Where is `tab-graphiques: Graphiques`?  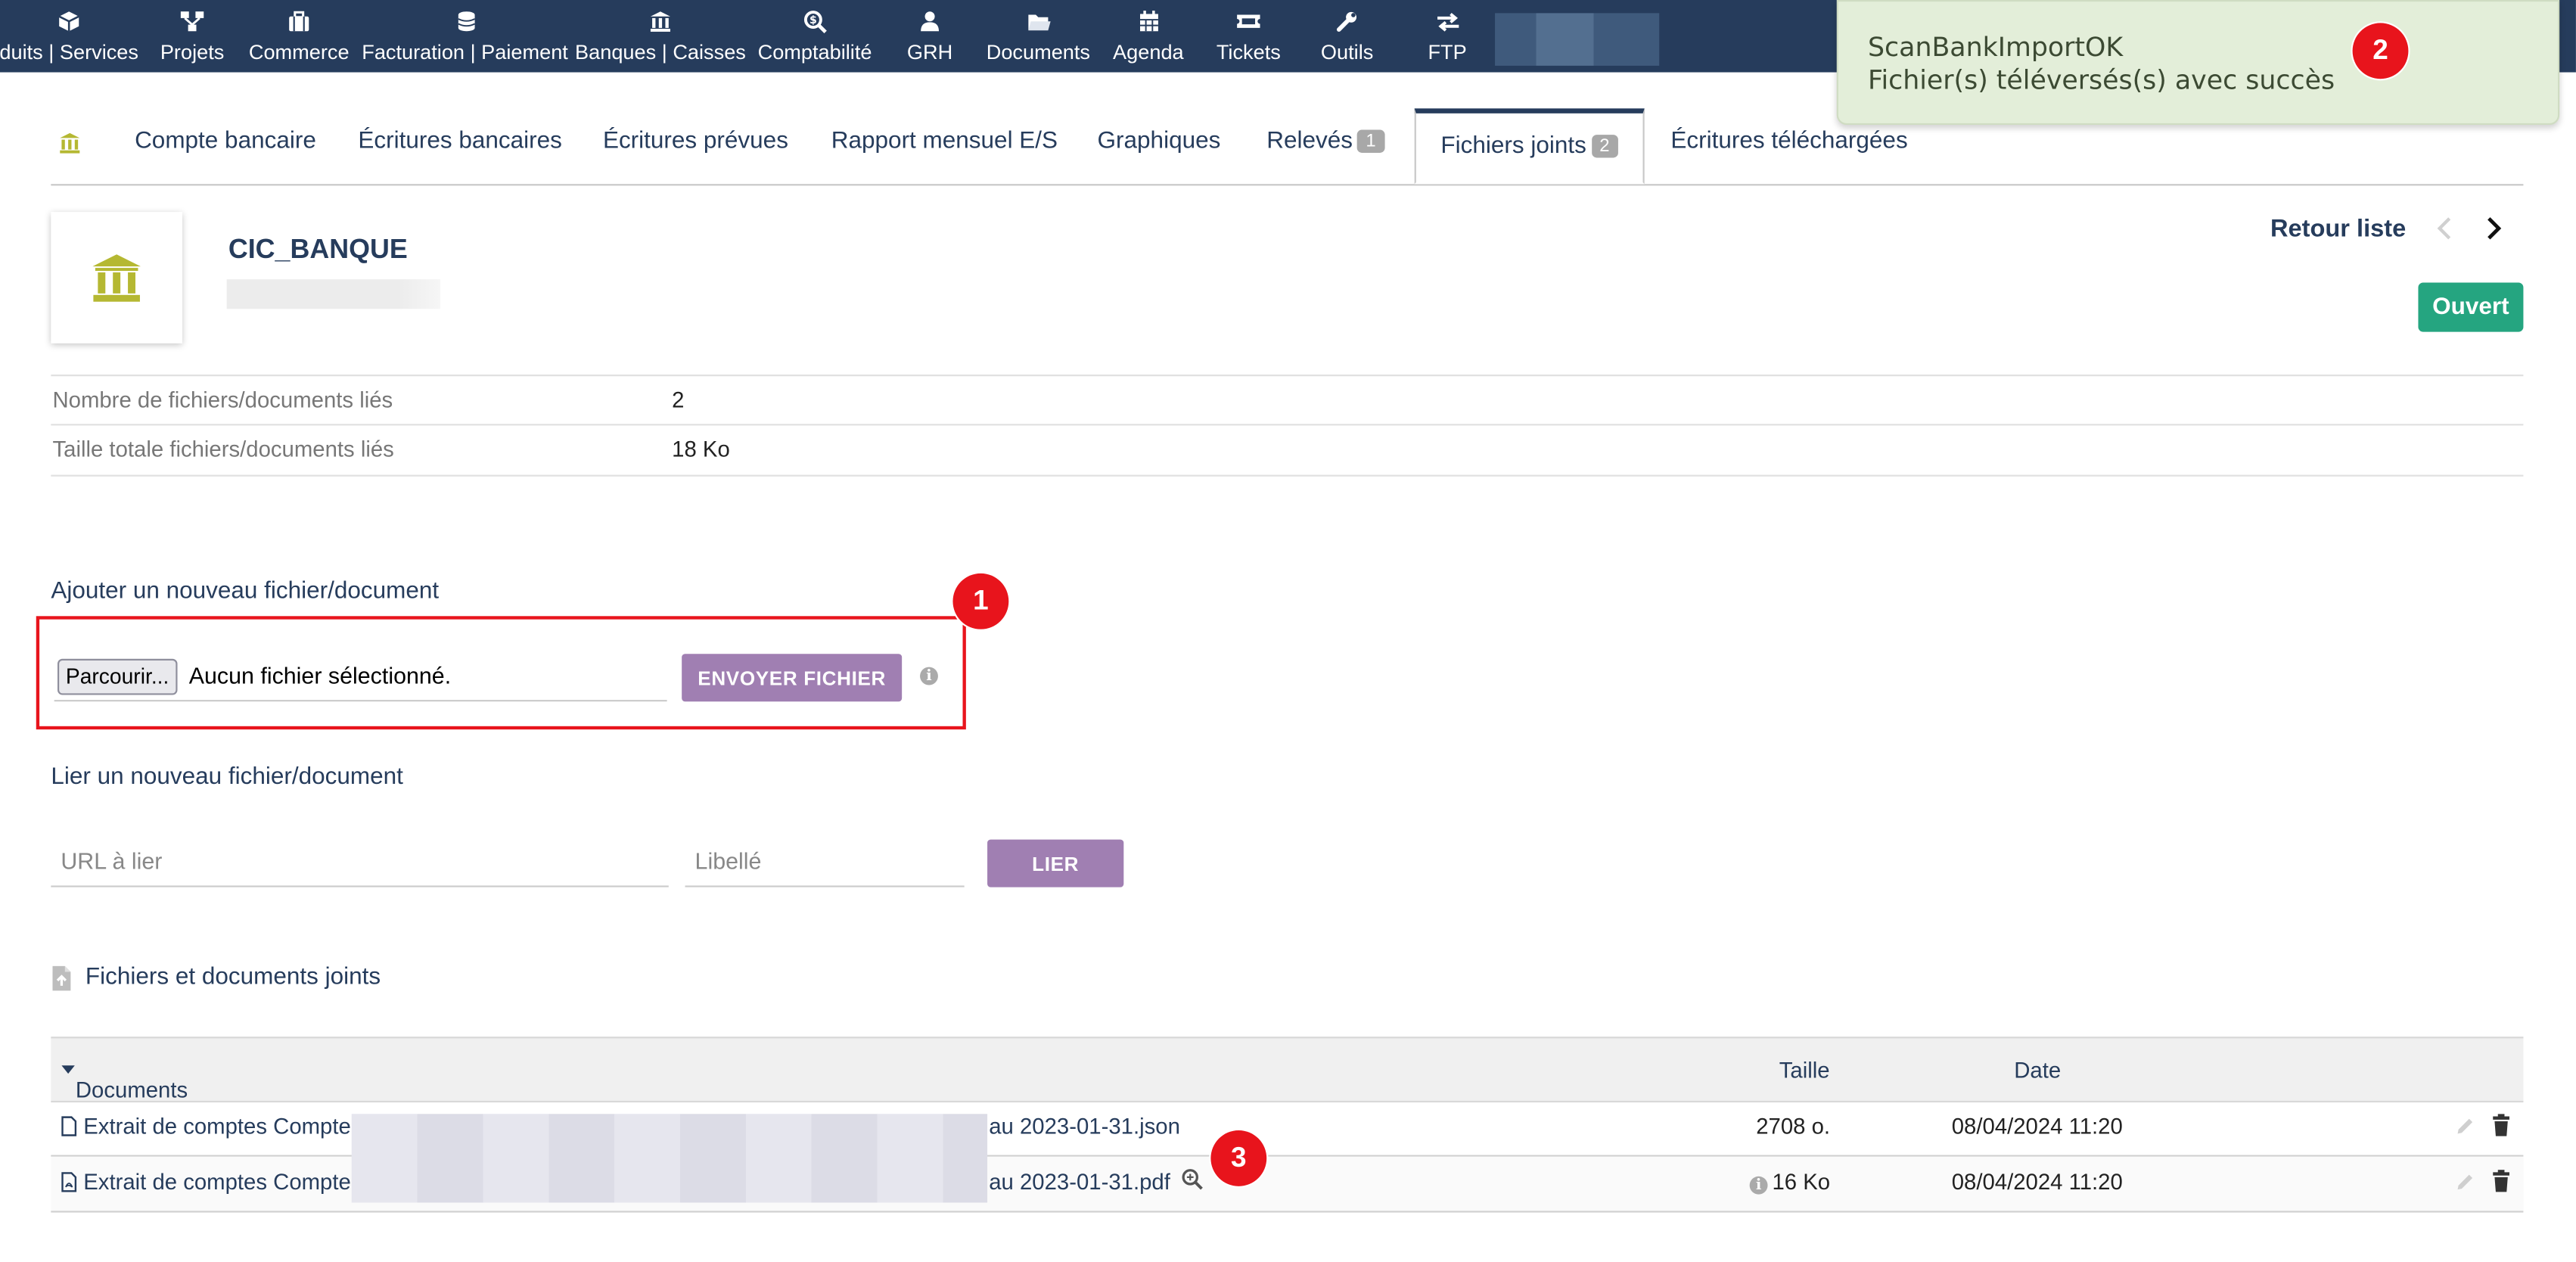
tab-graphiques: Graphiques is located at coordinates (1159, 141).